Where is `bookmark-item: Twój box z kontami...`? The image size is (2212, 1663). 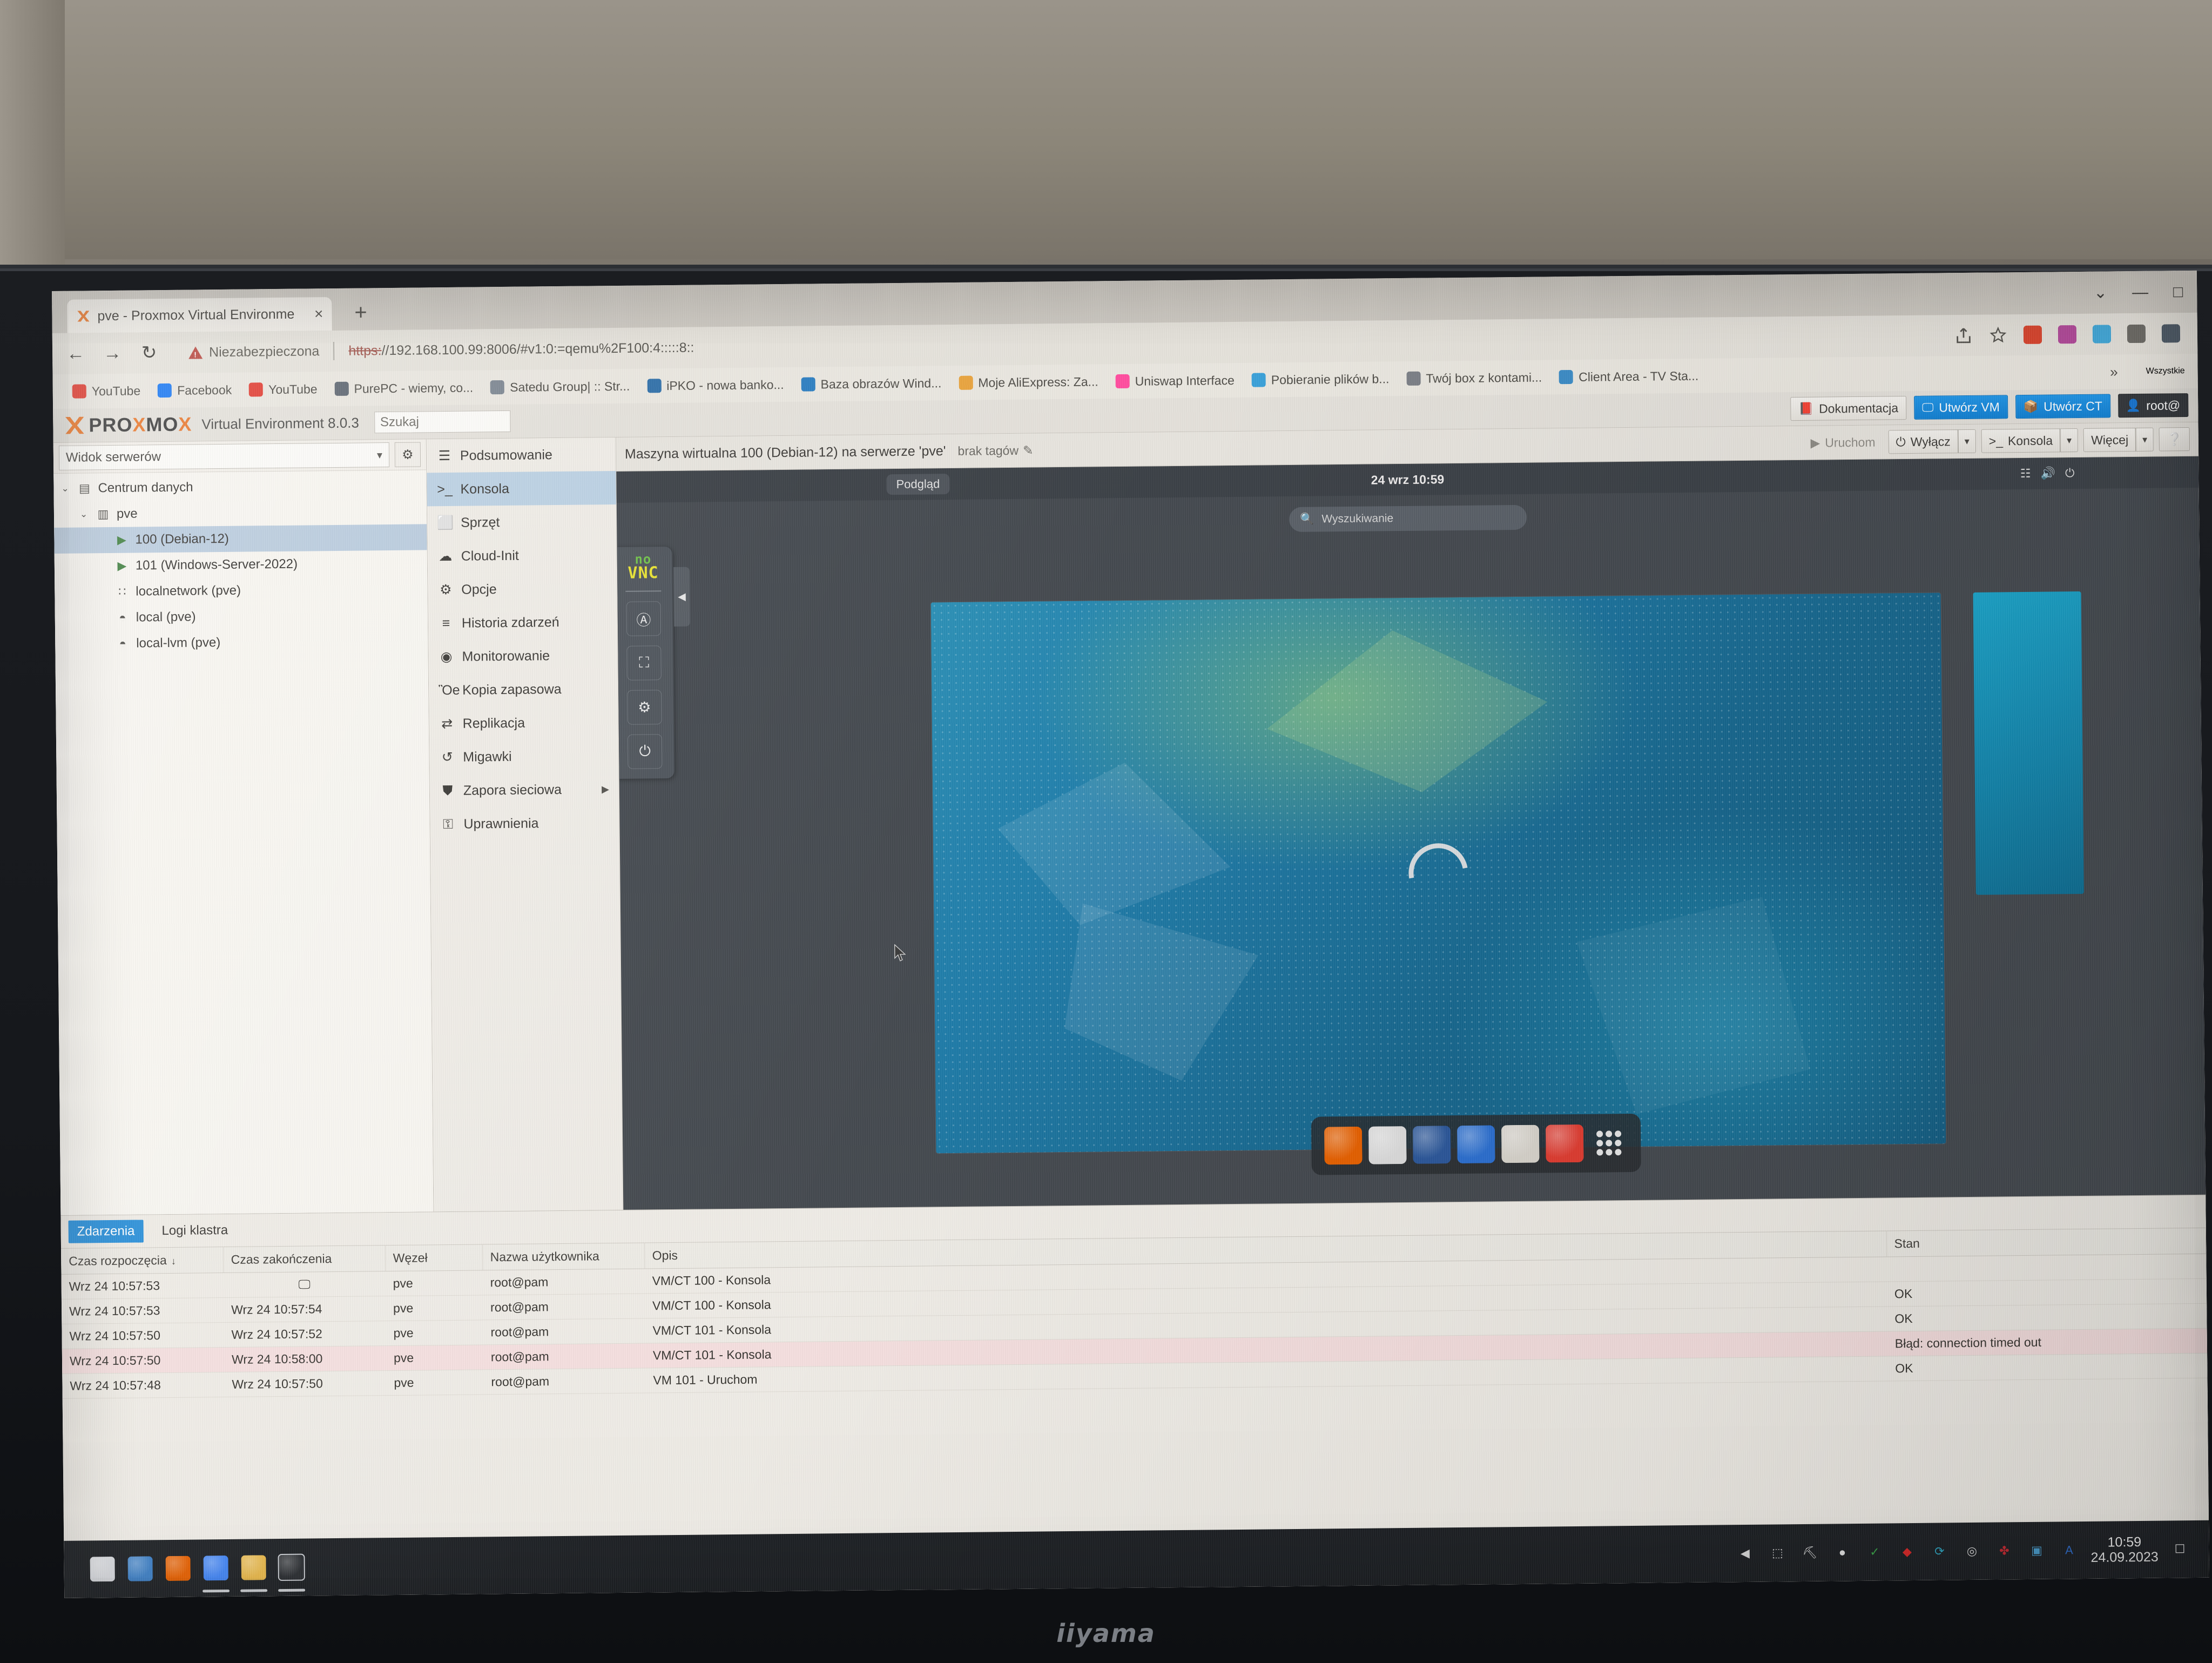 bookmark-item: Twój box z kontami... is located at coordinates (1474, 378).